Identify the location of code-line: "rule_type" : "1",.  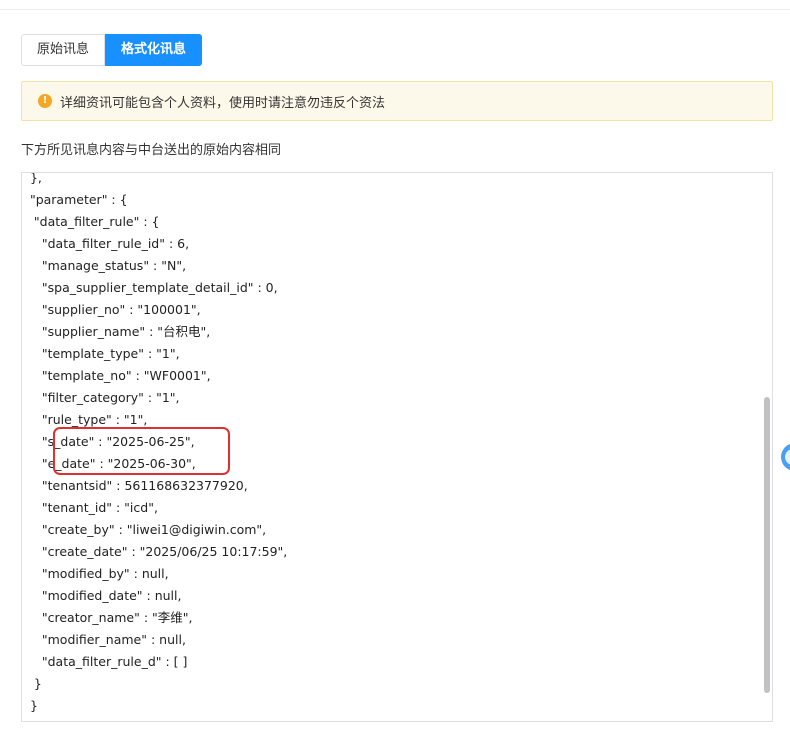
(85, 419).